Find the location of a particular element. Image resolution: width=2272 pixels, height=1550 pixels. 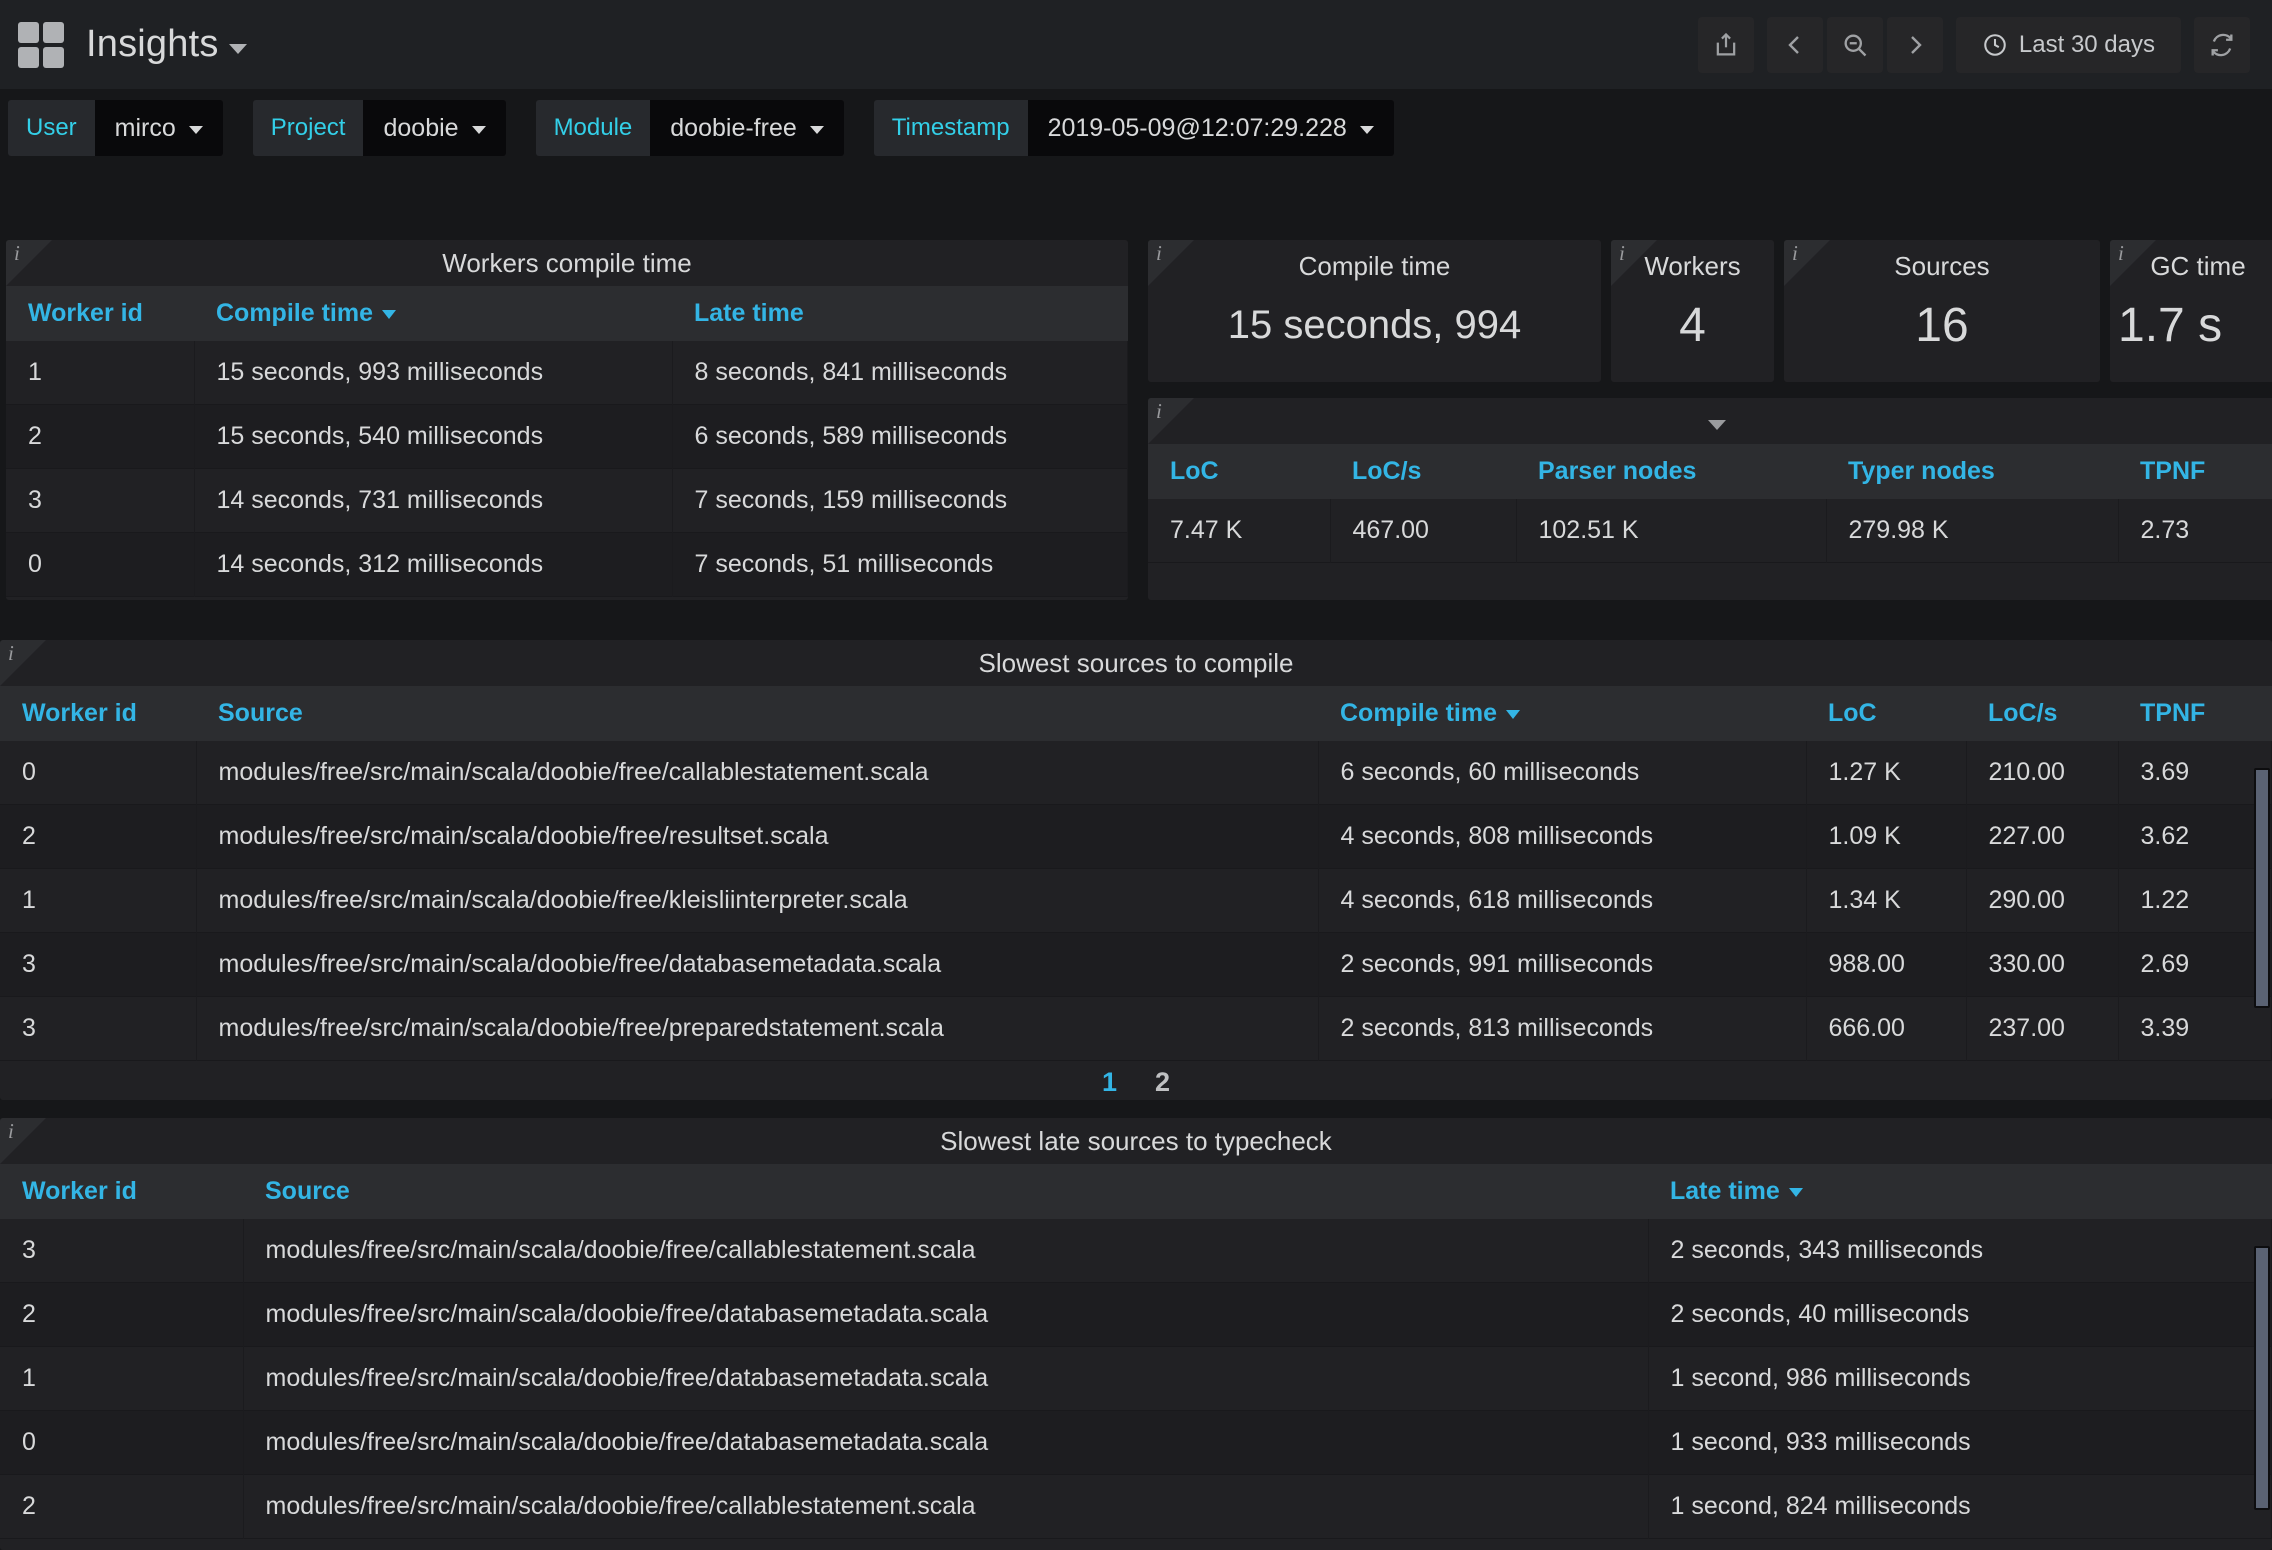

cell-loc: 1.34 K is located at coordinates (1886, 900).